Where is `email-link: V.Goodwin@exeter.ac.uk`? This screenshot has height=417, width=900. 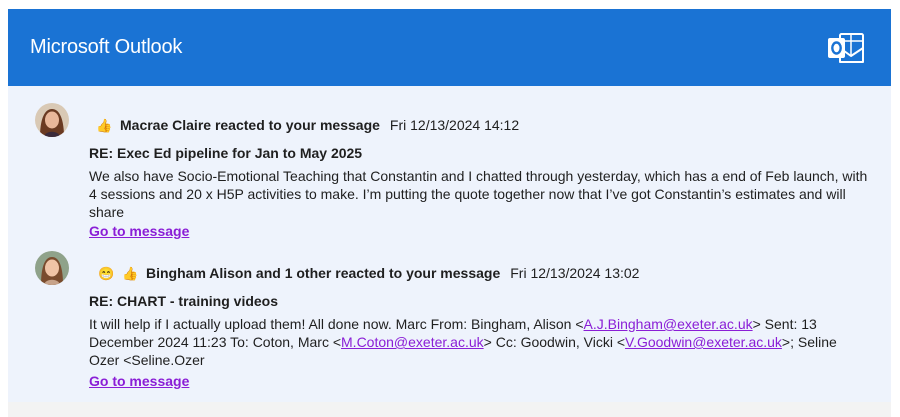
email-link: V.Goodwin@exeter.ac.uk is located at coordinates (703, 342).